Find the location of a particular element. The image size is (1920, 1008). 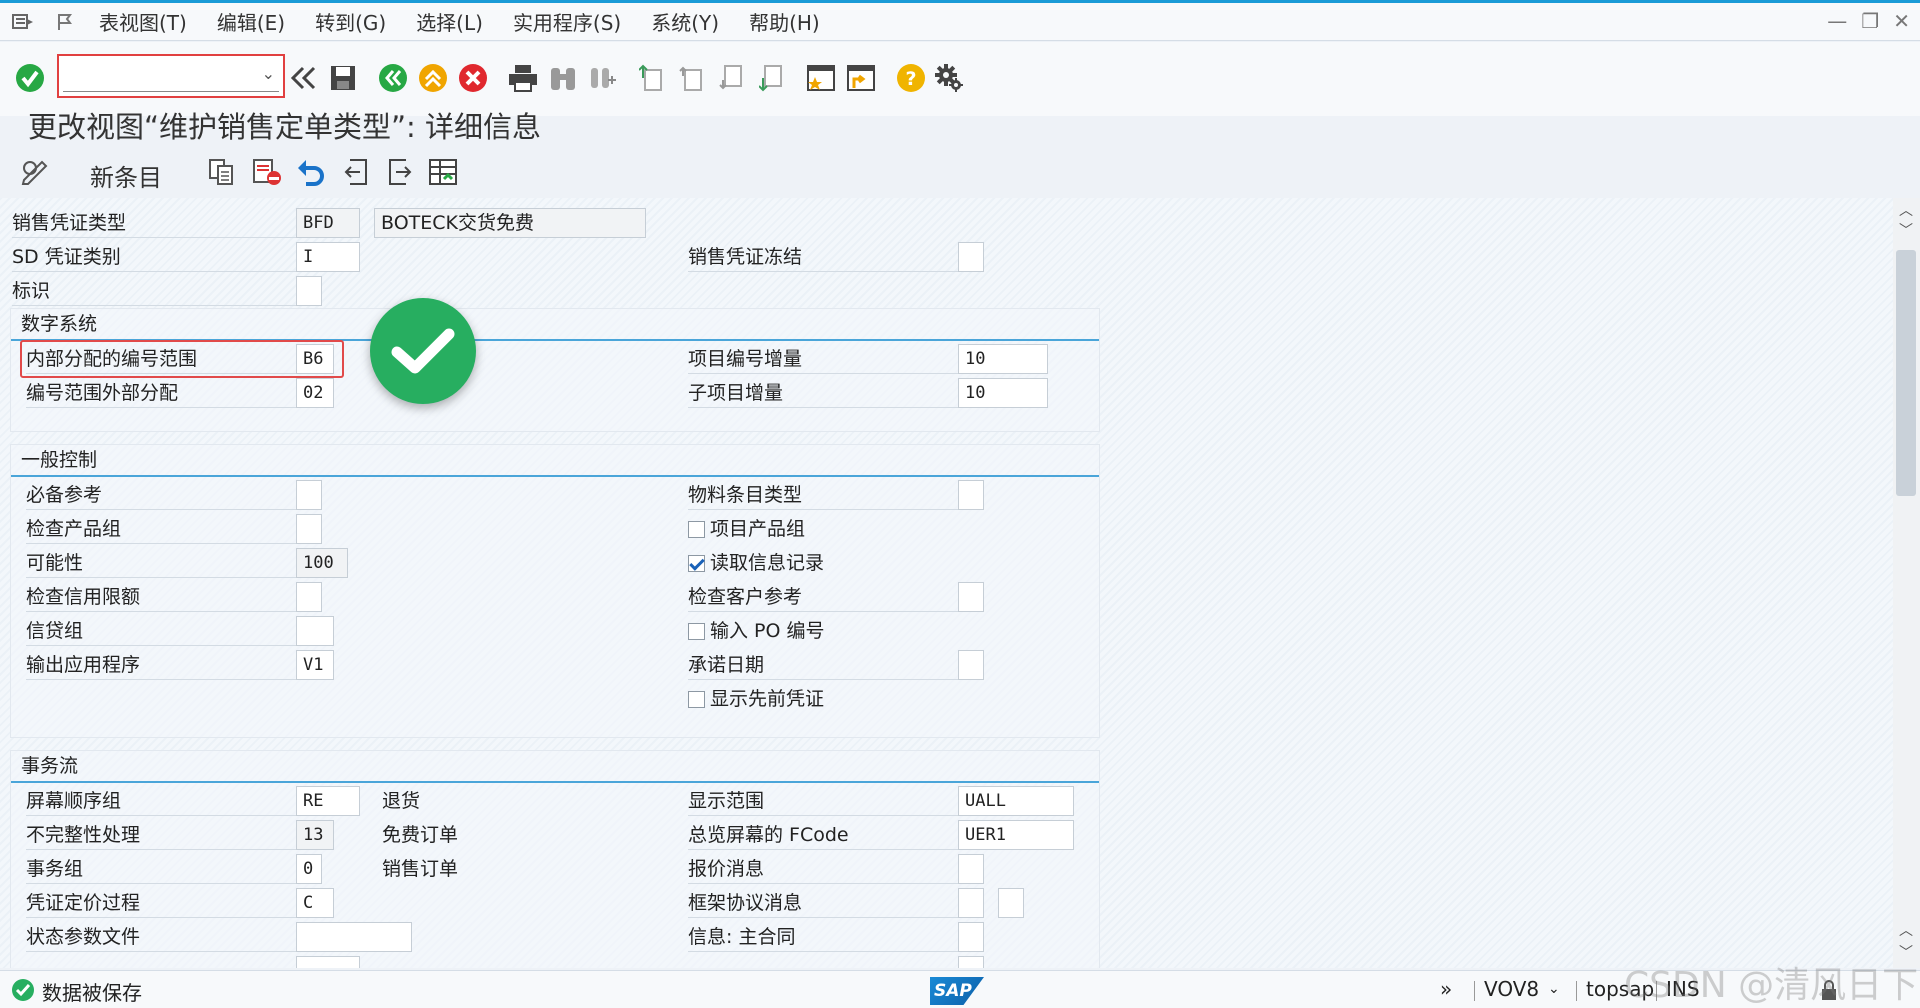

material-entry-type-field is located at coordinates (971, 495).